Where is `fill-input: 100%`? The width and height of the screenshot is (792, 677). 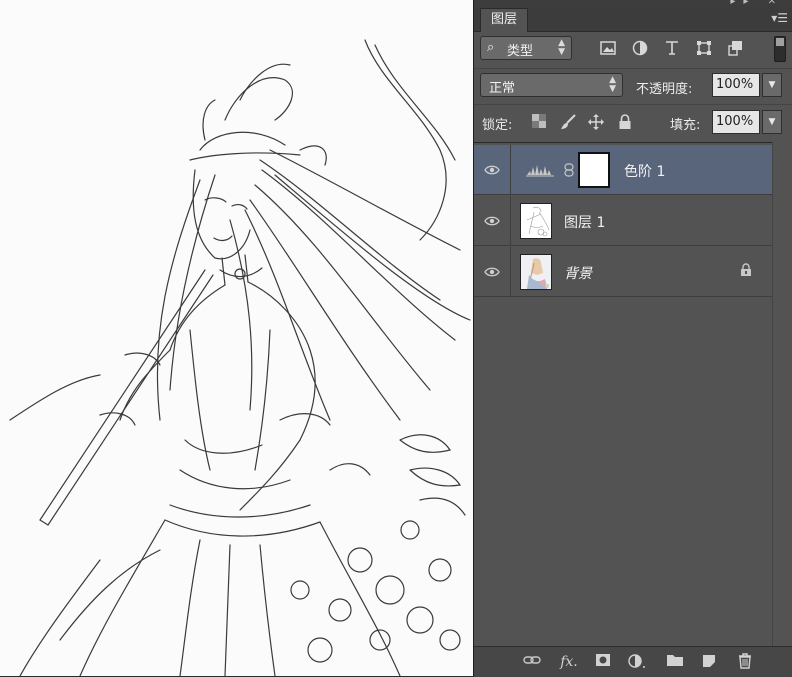 fill-input: 100% is located at coordinates (736, 122).